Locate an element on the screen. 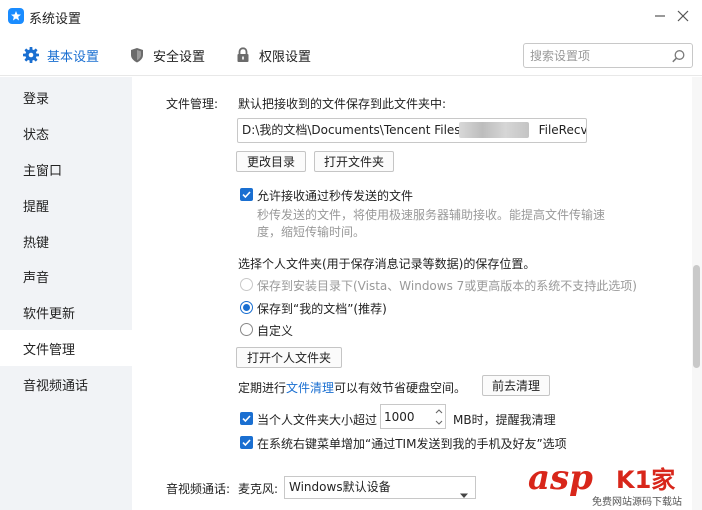 This screenshot has height=510, width=702. search-icon is located at coordinates (678, 58).